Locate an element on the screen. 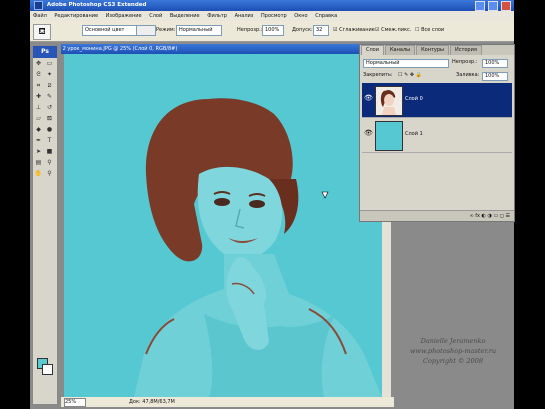  layer-row: 👁 Слой 1 is located at coordinates (437, 135).